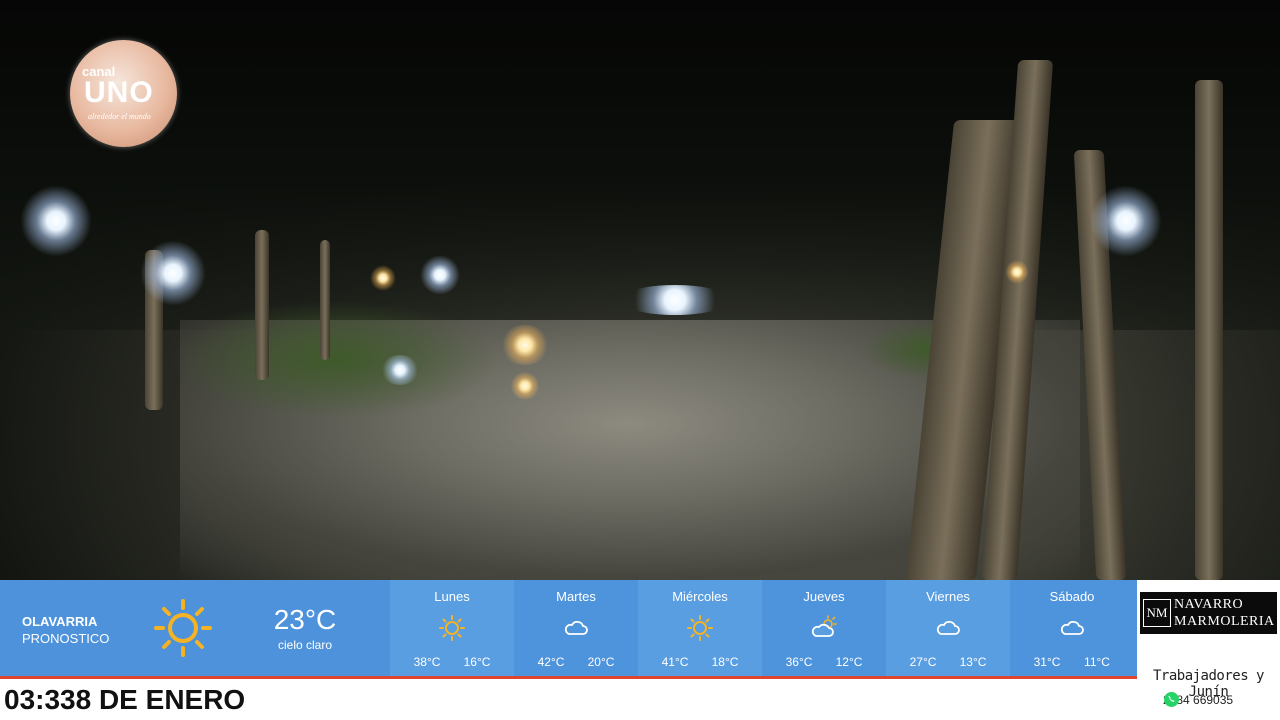  I want to click on low-temp: 11°C, so click(1097, 662).